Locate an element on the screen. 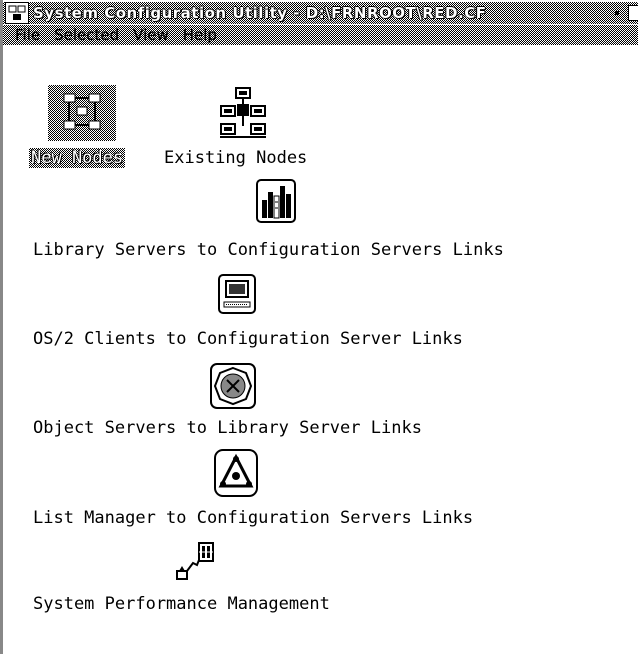 The width and height of the screenshot is (638, 654). object-servers-label: Object Servers to Library Server Links is located at coordinates (227, 428).